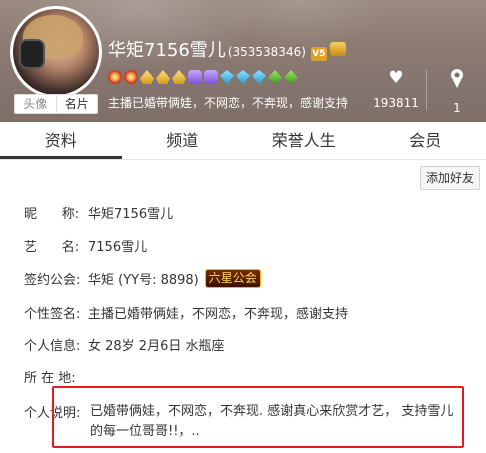 The width and height of the screenshot is (486, 453). I want to click on info-row-personal: 个人信息: 女 28岁 2月6日 水瓶座, so click(124, 344).